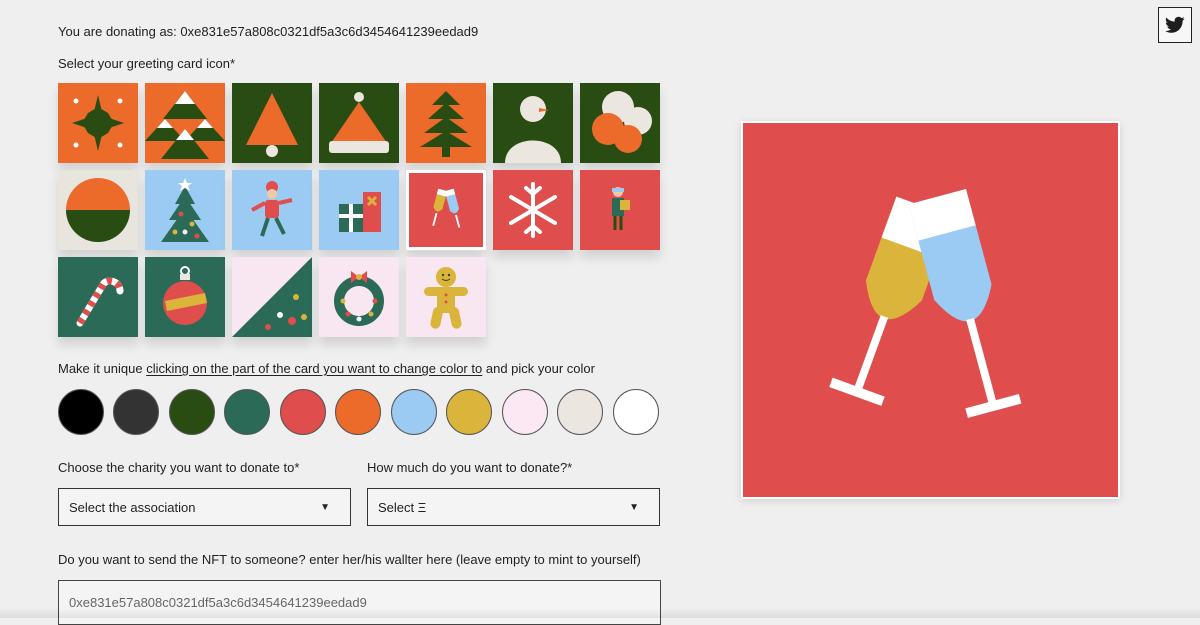 This screenshot has width=1200, height=625. I want to click on icon-card-sunset, so click(98, 210).